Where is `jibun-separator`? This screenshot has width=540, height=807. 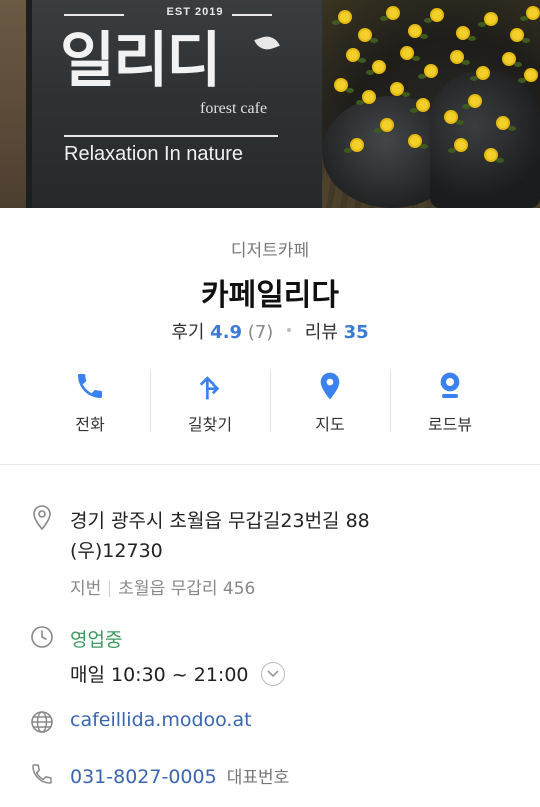 jibun-separator is located at coordinates (110, 589).